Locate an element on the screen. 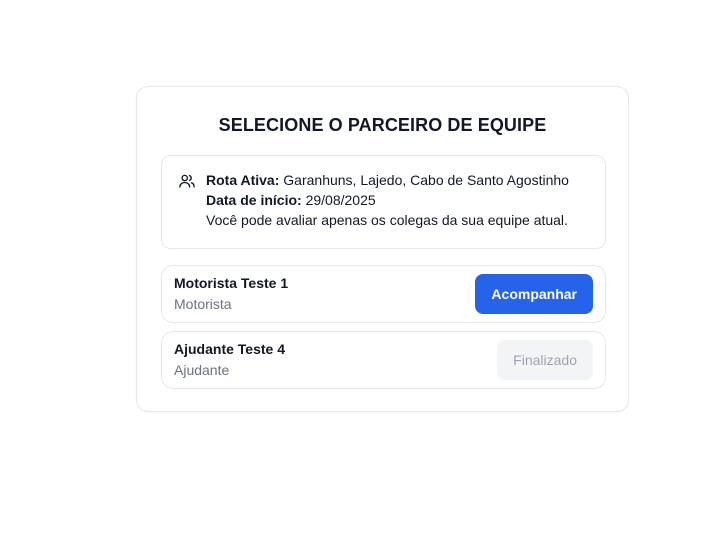 The width and height of the screenshot is (720, 540). follow-button: Acompanhar is located at coordinates (534, 294).